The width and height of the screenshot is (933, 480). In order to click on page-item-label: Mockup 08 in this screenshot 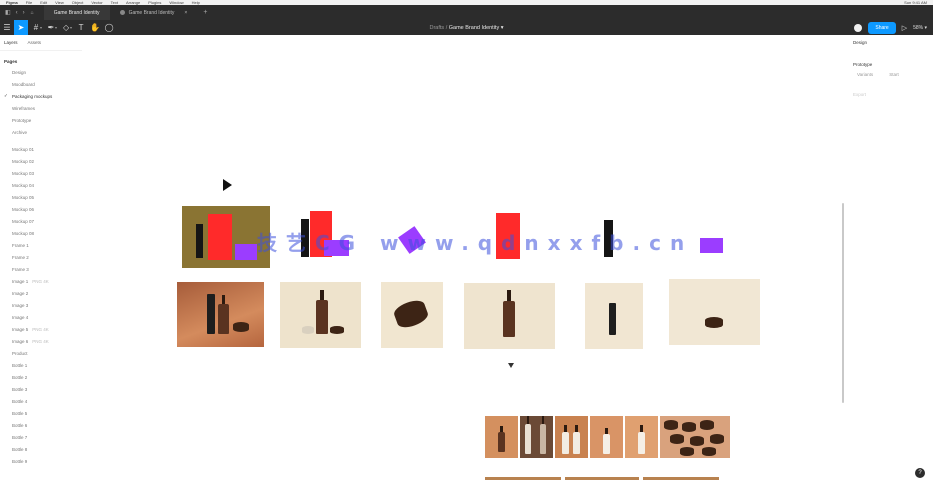, I will do `click(23, 233)`.